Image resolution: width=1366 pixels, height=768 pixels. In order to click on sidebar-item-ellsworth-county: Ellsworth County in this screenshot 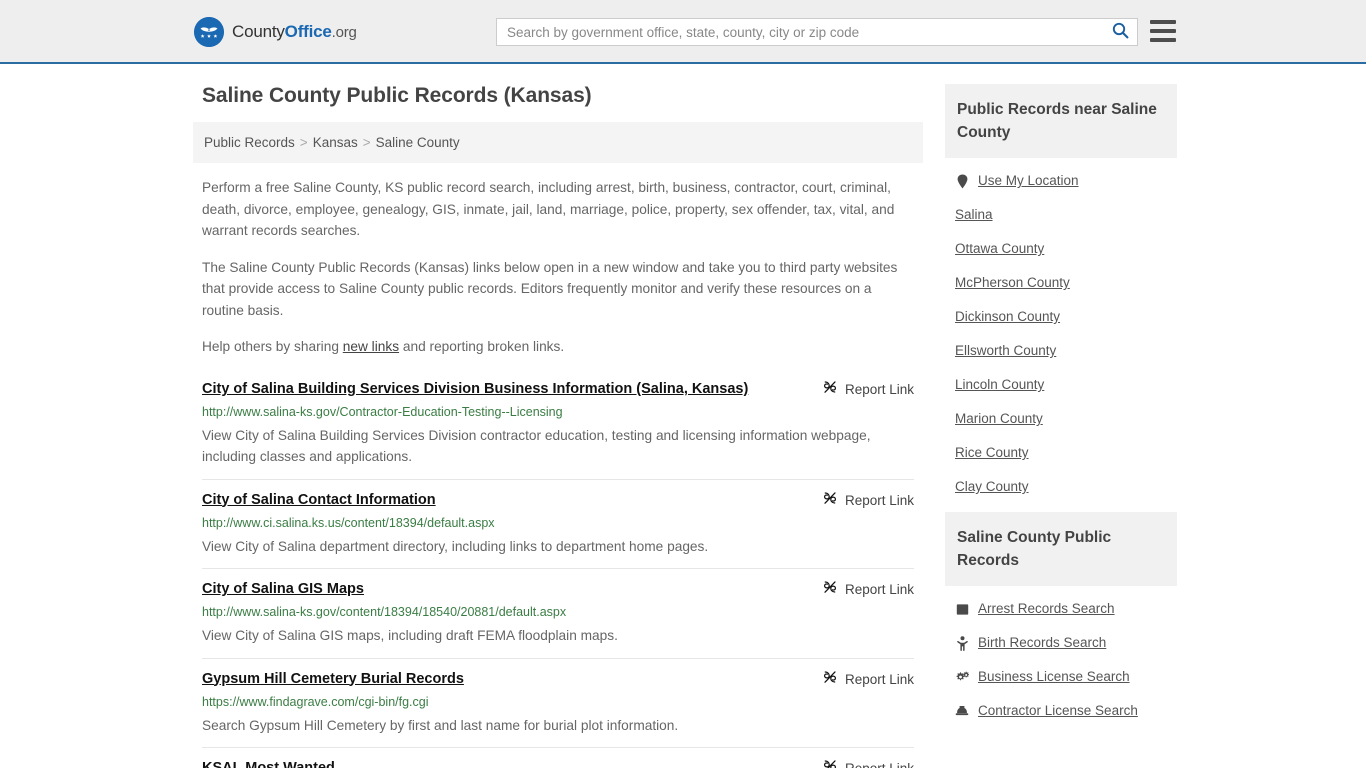, I will do `click(1061, 351)`.